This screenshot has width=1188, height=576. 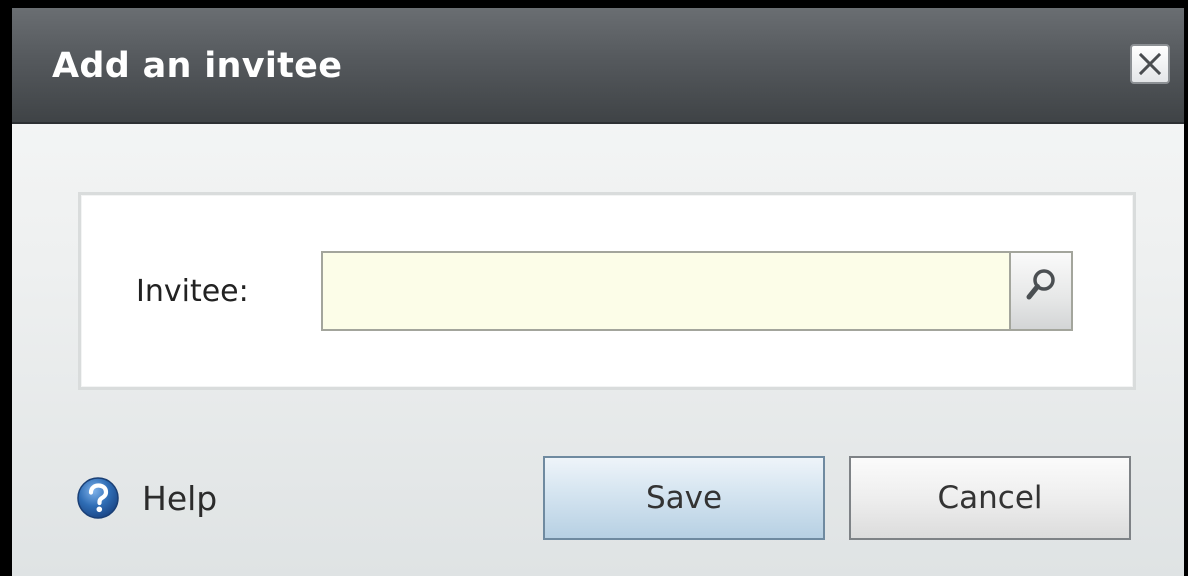 I want to click on invitee-label: Invitee:, so click(x=192, y=291).